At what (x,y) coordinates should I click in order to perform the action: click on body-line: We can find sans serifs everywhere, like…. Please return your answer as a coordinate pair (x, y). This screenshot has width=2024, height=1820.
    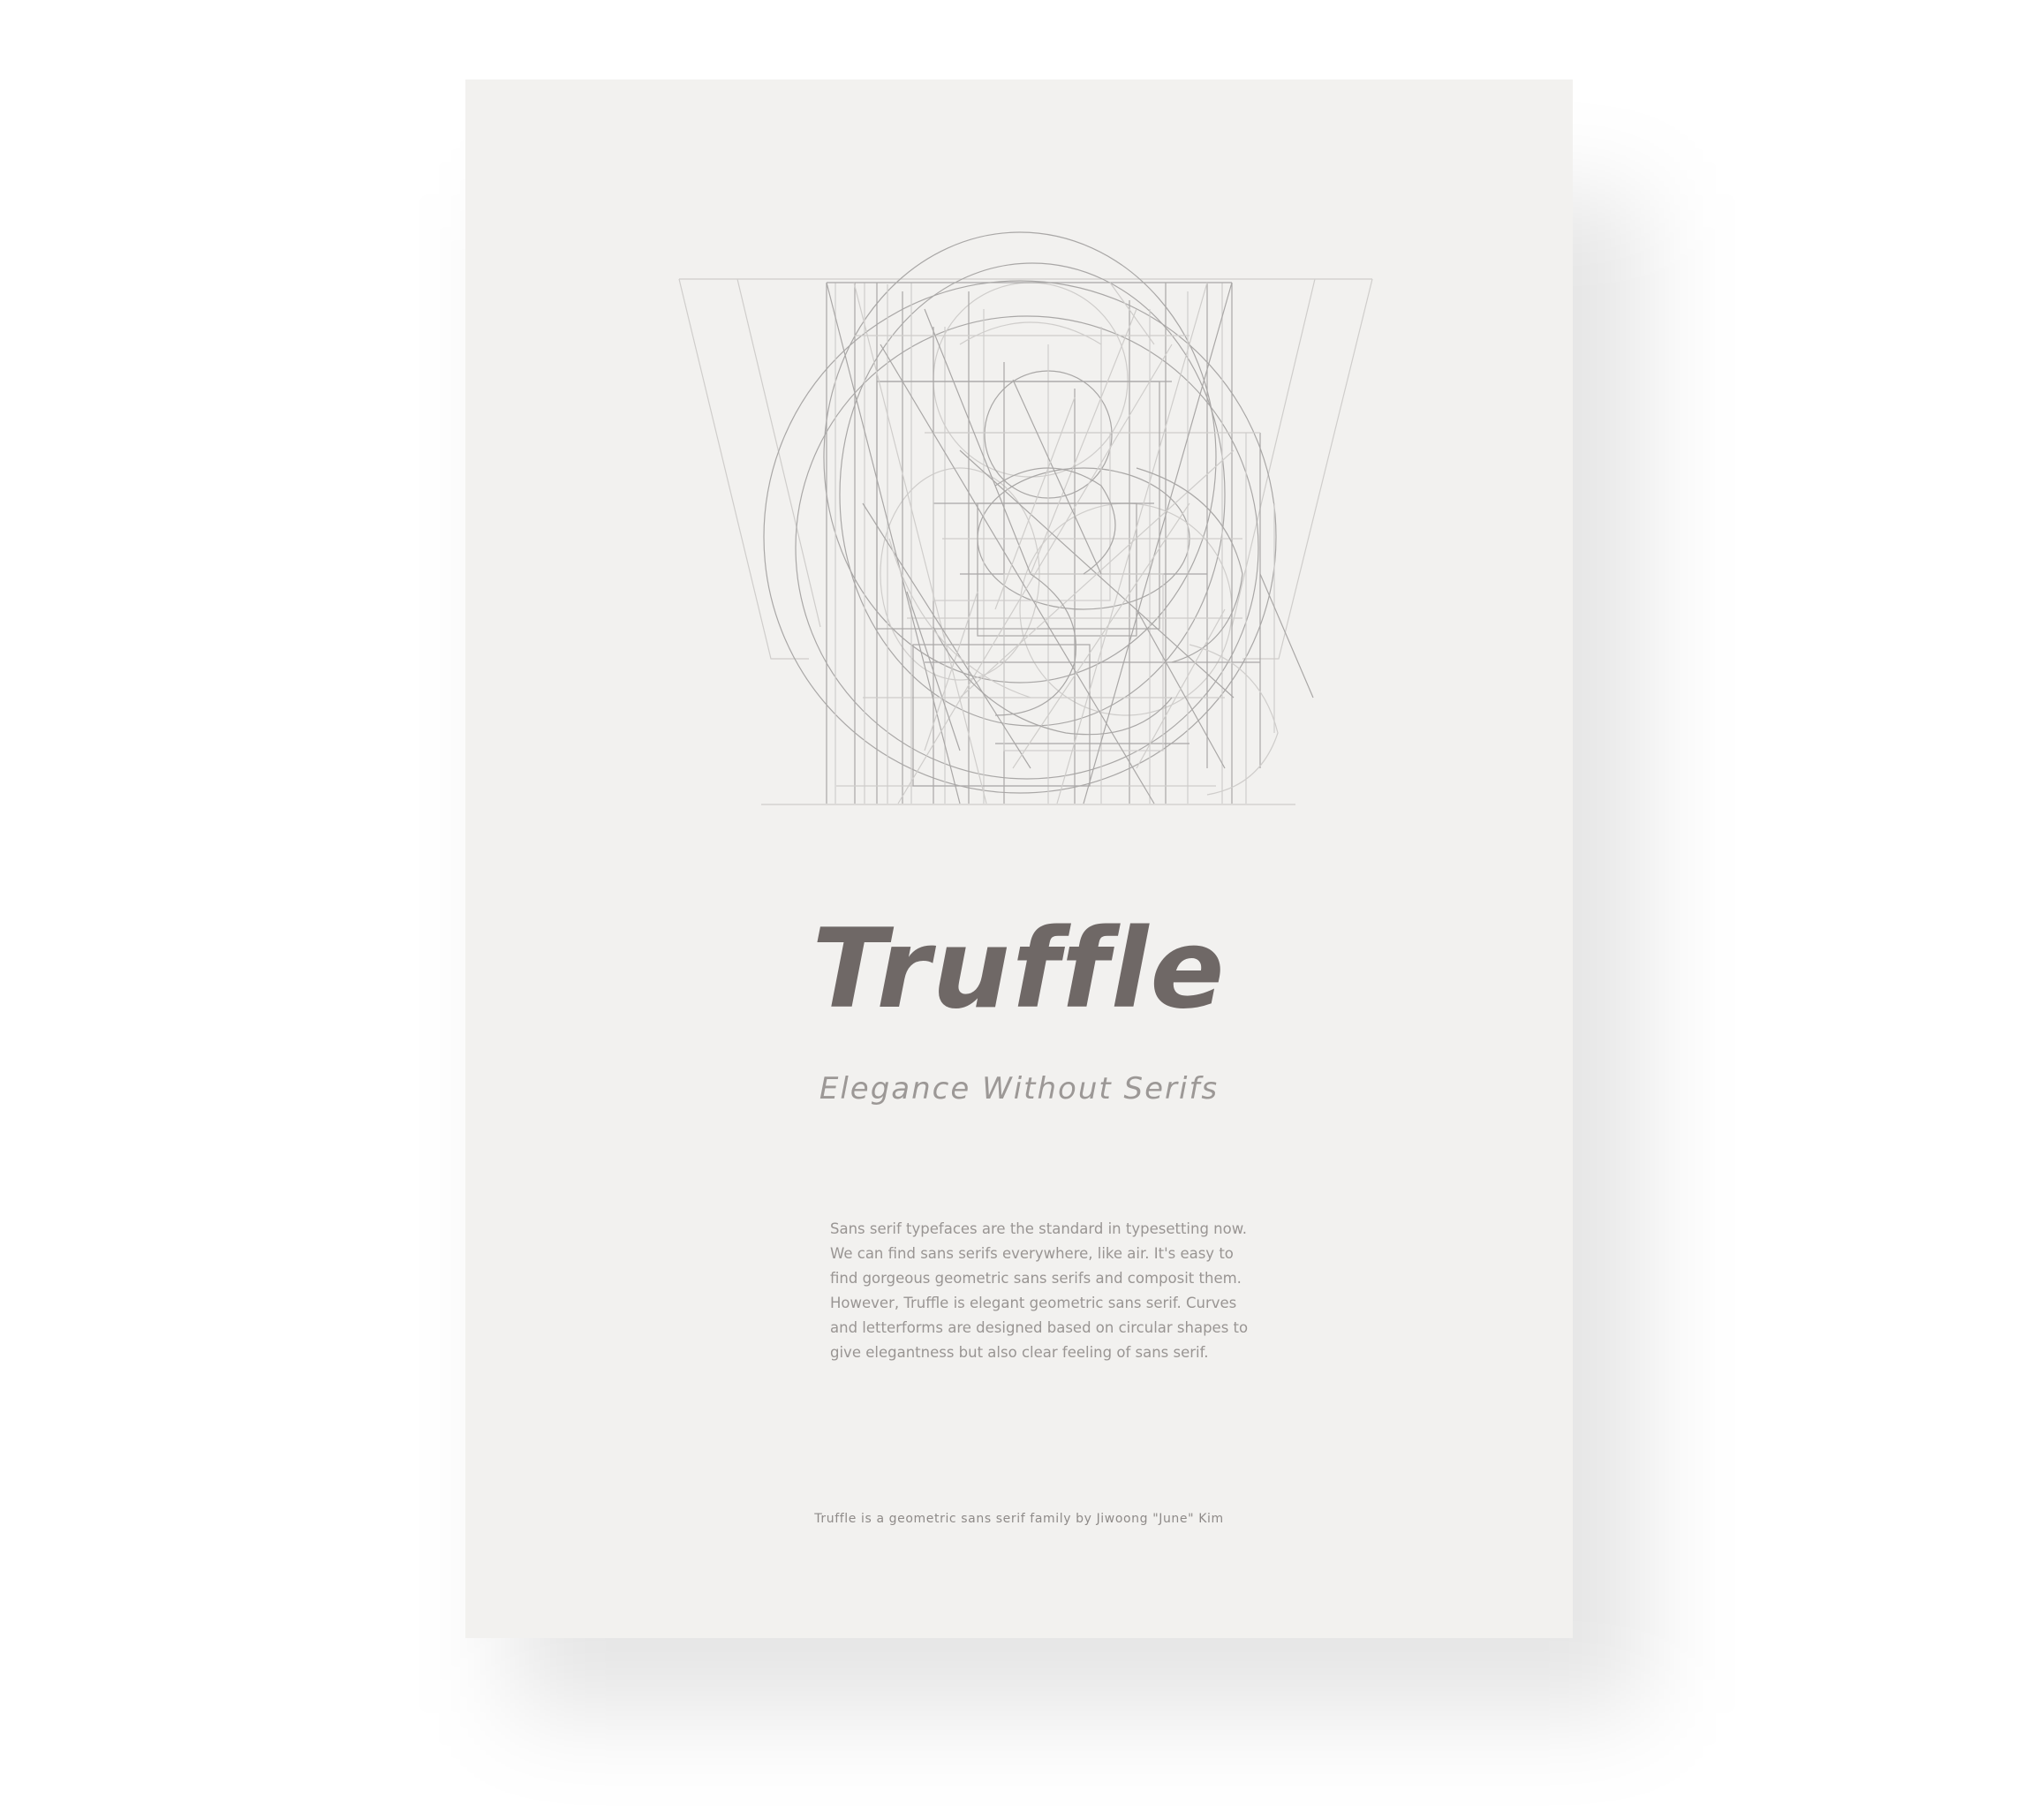
    Looking at the image, I should click on (1032, 1253).